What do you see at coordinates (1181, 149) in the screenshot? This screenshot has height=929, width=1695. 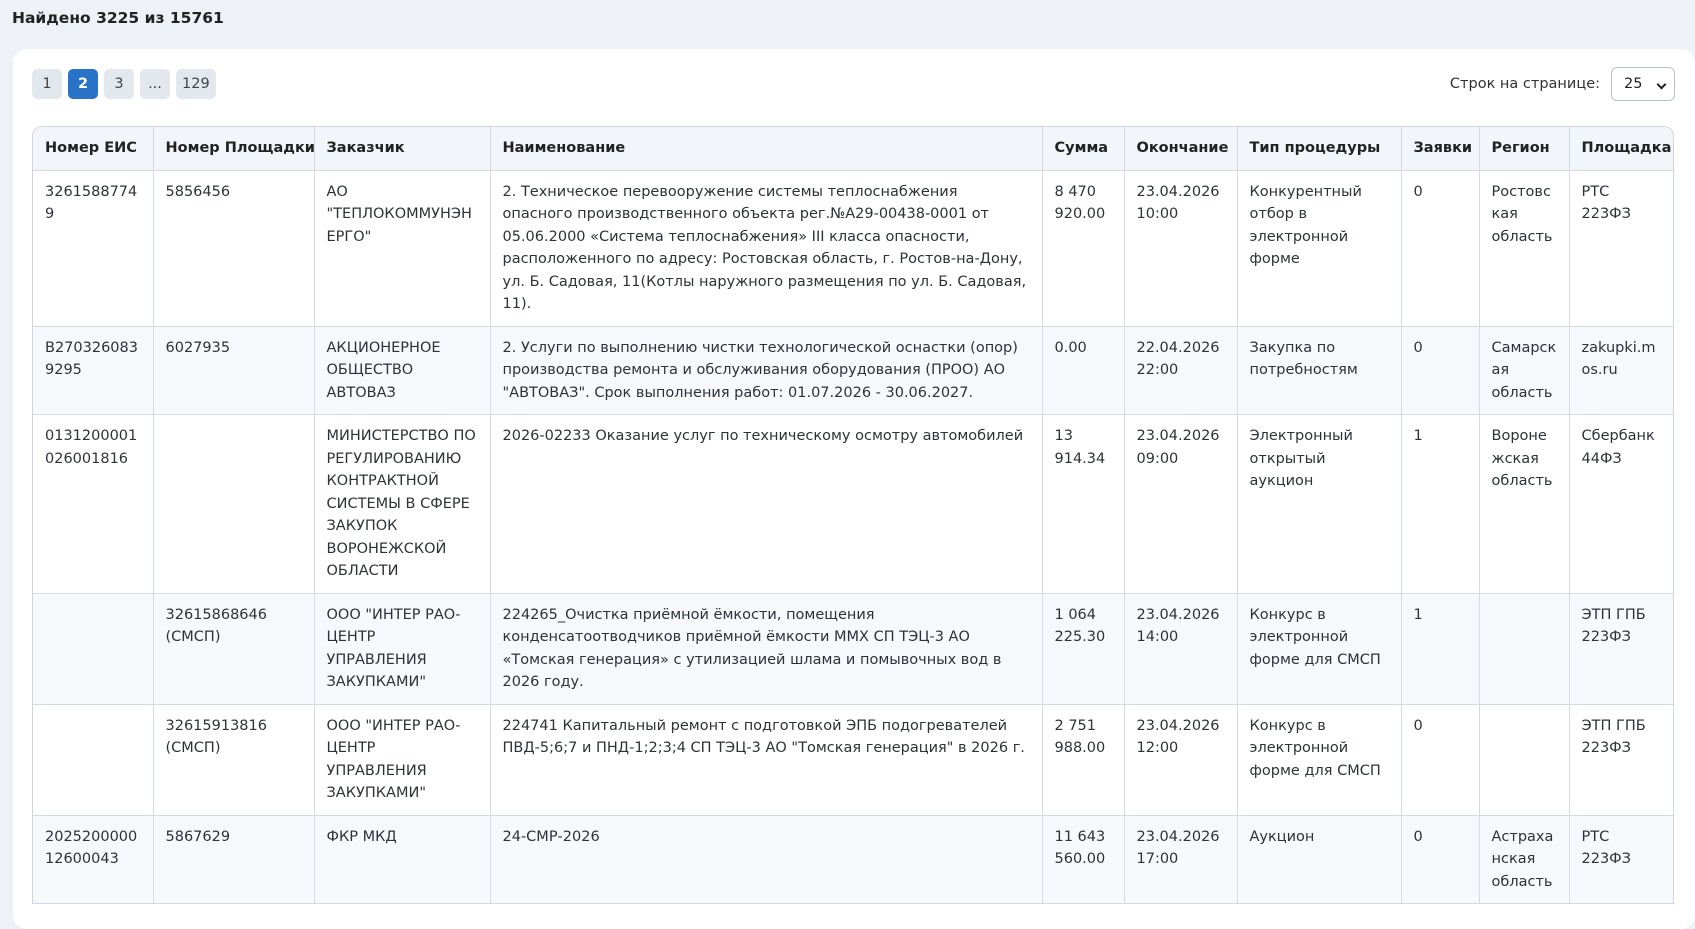 I see `column-header-end: Окончание` at bounding box center [1181, 149].